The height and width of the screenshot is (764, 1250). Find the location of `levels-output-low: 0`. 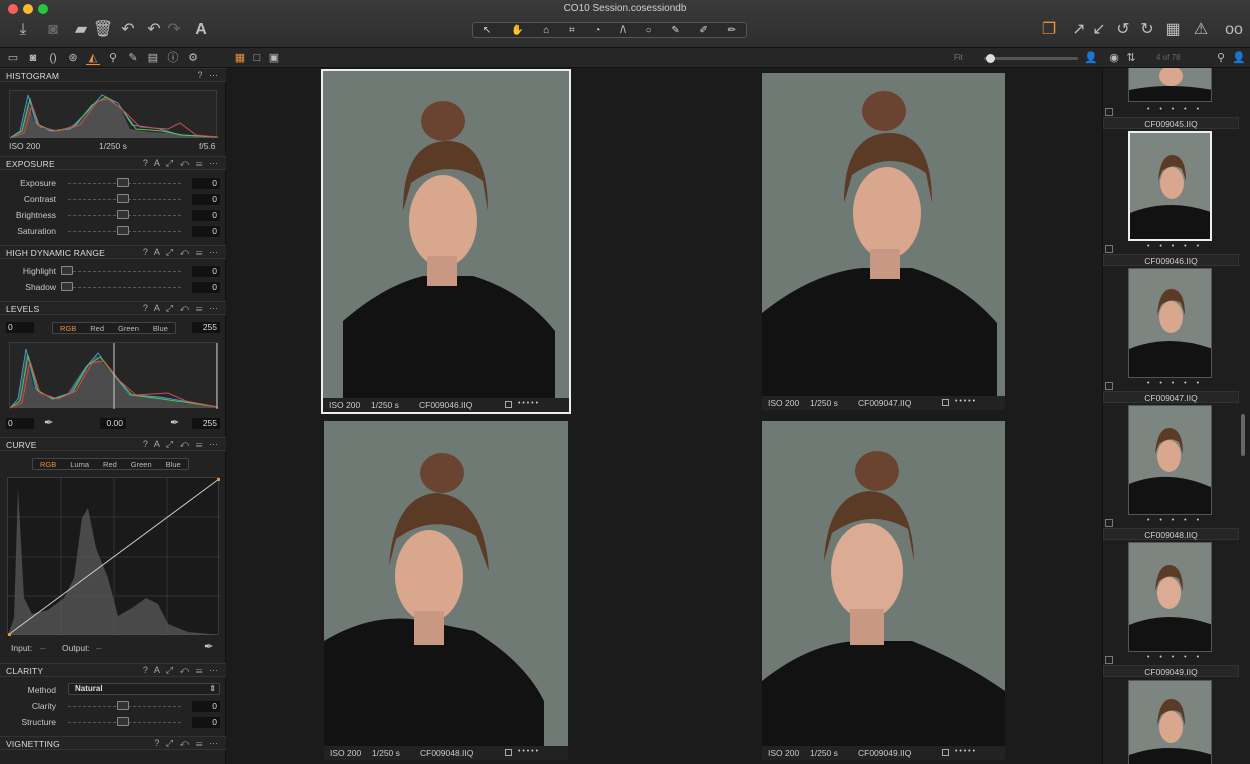

levels-output-low: 0 is located at coordinates (20, 423).